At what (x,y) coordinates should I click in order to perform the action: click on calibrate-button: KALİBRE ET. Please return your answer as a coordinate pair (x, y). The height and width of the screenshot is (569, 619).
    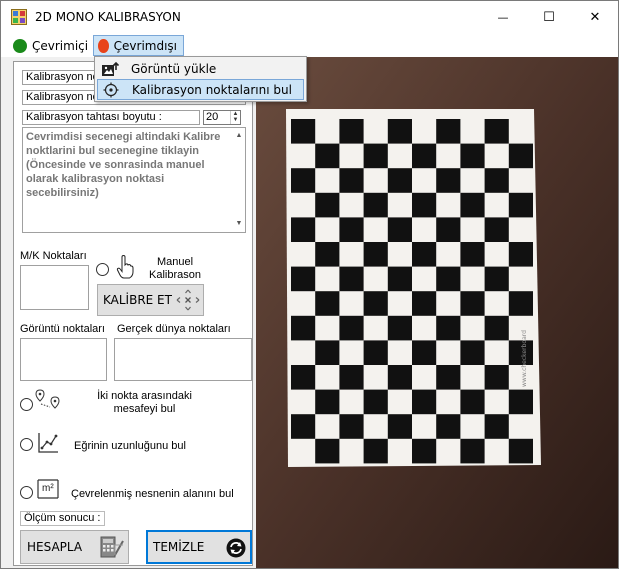
    Looking at the image, I should click on (150, 300).